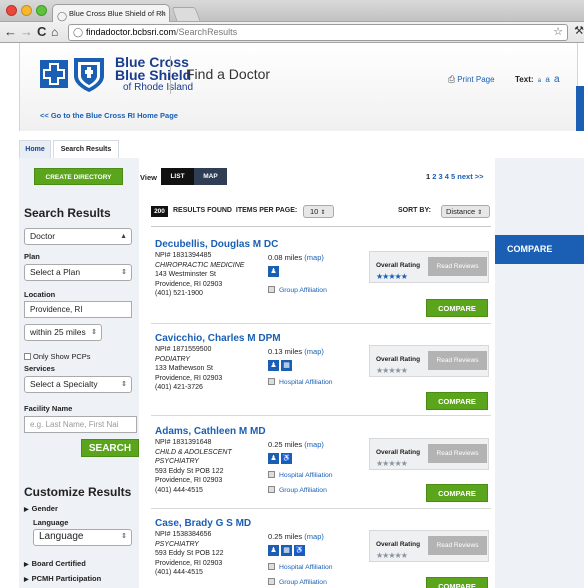  I want to click on next-page-link: next >>, so click(470, 176).